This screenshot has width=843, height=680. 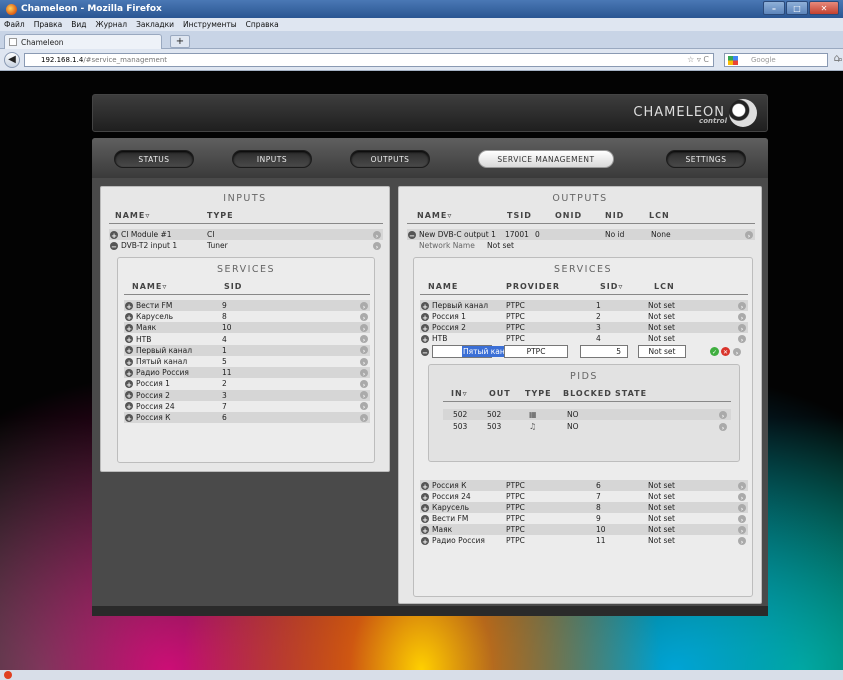 What do you see at coordinates (246, 234) in the screenshot?
I see `input-row: + CI Module #1 CI ›` at bounding box center [246, 234].